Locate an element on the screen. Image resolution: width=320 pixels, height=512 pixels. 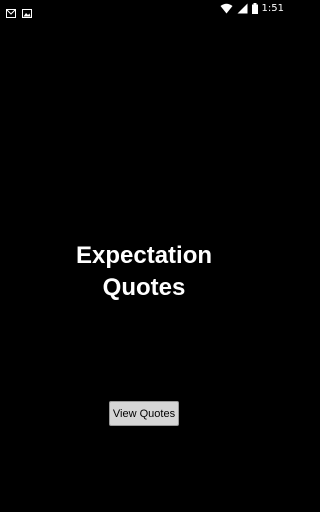
status-right-icons: 1:51 is located at coordinates (252, 8).